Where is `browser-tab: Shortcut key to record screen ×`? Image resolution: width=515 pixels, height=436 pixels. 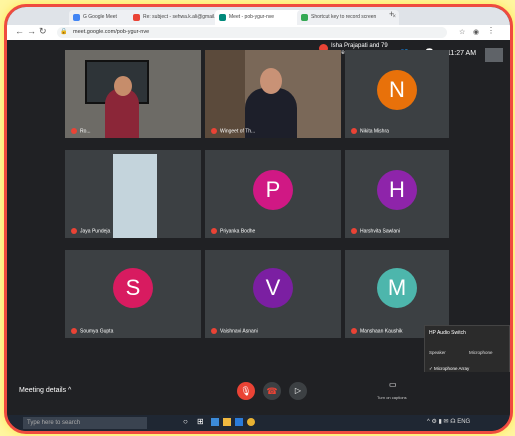
browser-tab: Shortcut key to record screen × is located at coordinates (348, 17).